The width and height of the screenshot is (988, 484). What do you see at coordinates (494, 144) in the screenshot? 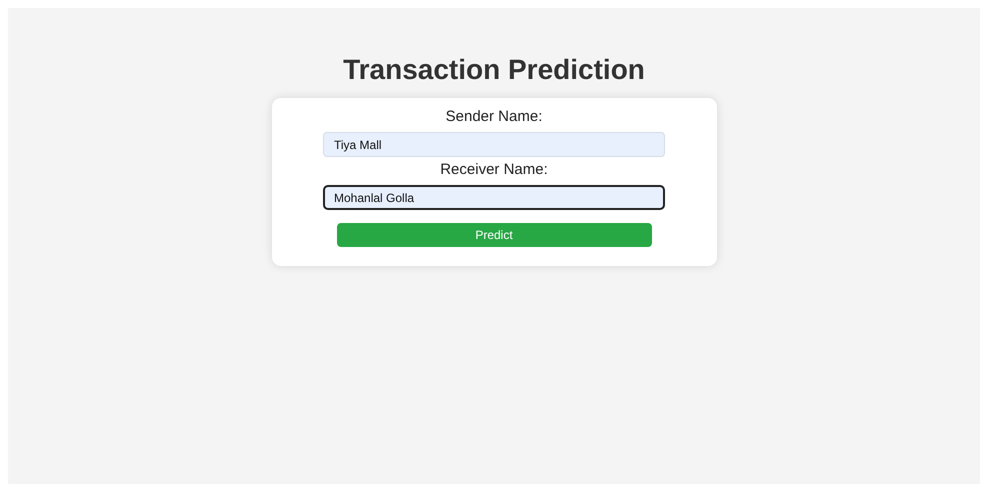
I see `name-field: Tiya Mall` at bounding box center [494, 144].